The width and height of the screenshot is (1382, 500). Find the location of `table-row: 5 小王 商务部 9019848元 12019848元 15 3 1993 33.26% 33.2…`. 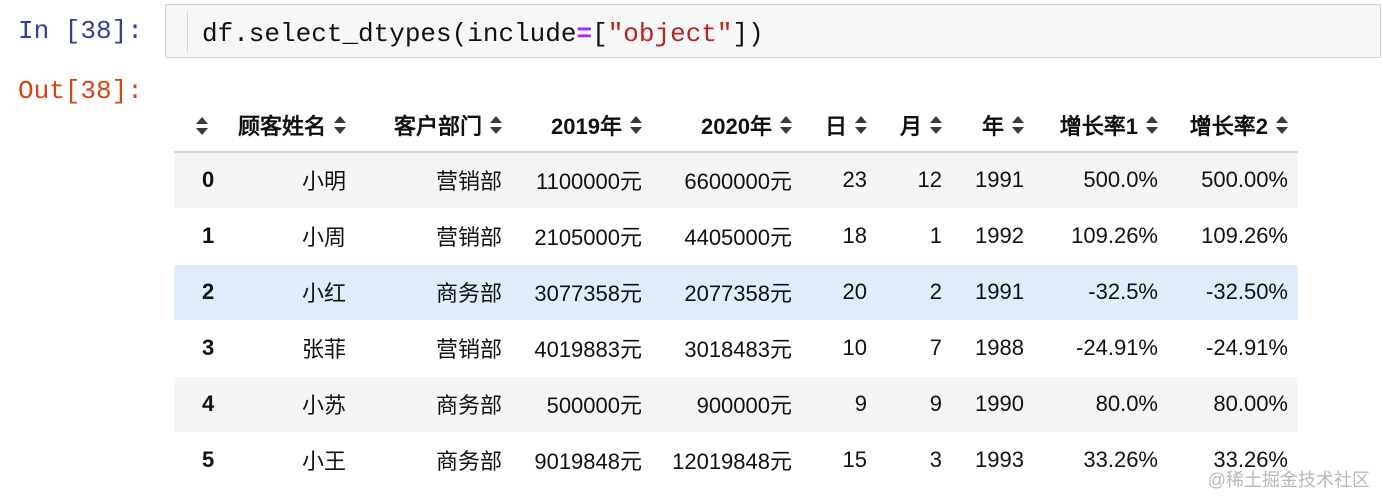

table-row: 5 小王 商务部 9019848元 12019848元 15 3 1993 33.26% 33.2… is located at coordinates (736, 460).